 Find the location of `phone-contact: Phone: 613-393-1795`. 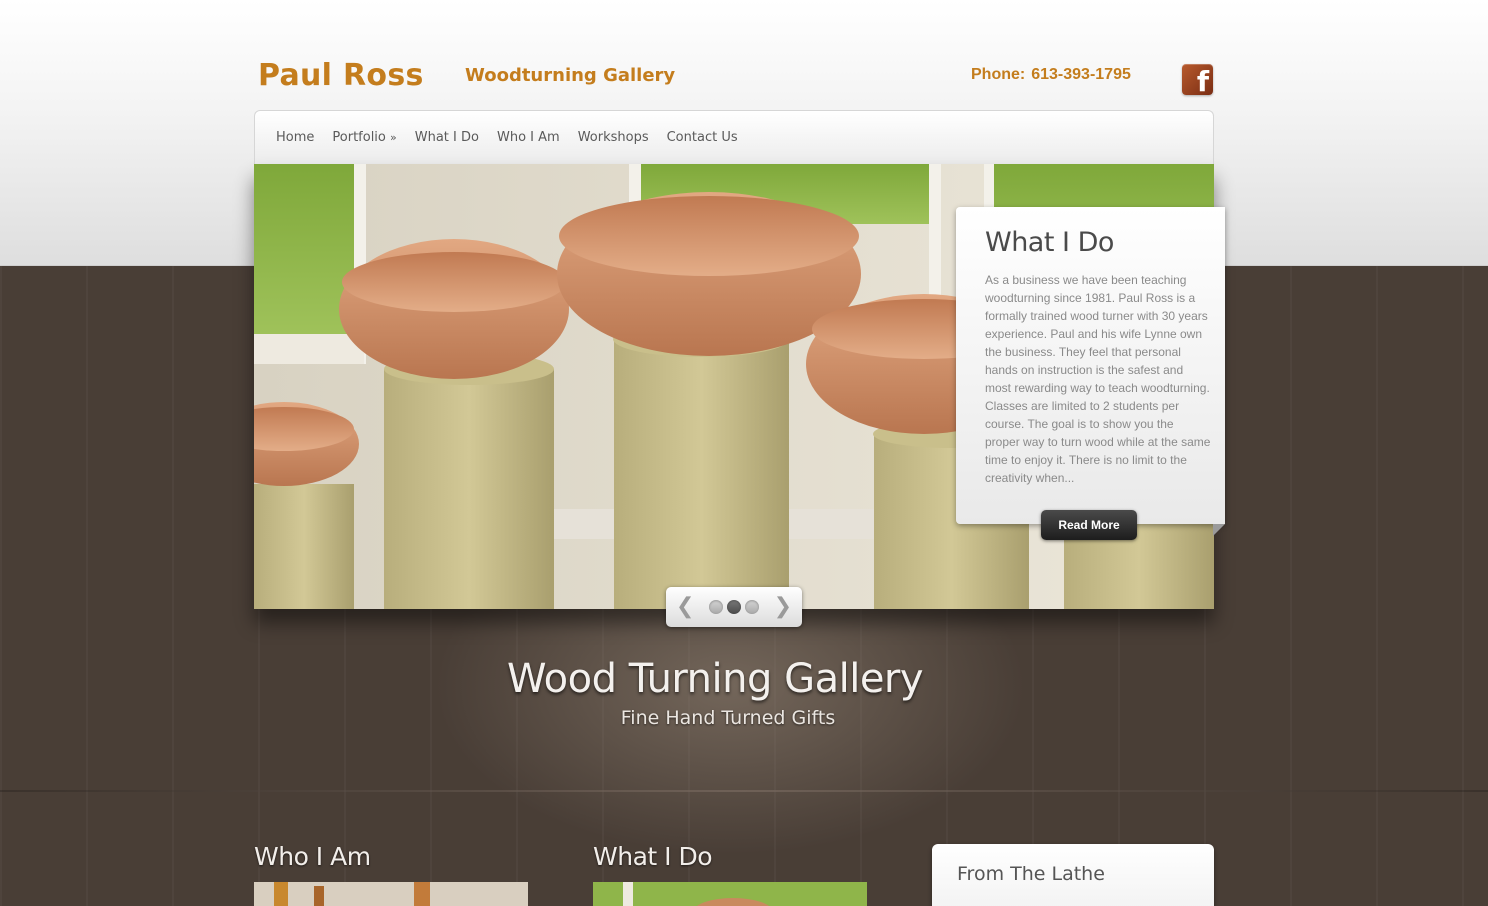

phone-contact: Phone: 613-393-1795 is located at coordinates (1051, 75).